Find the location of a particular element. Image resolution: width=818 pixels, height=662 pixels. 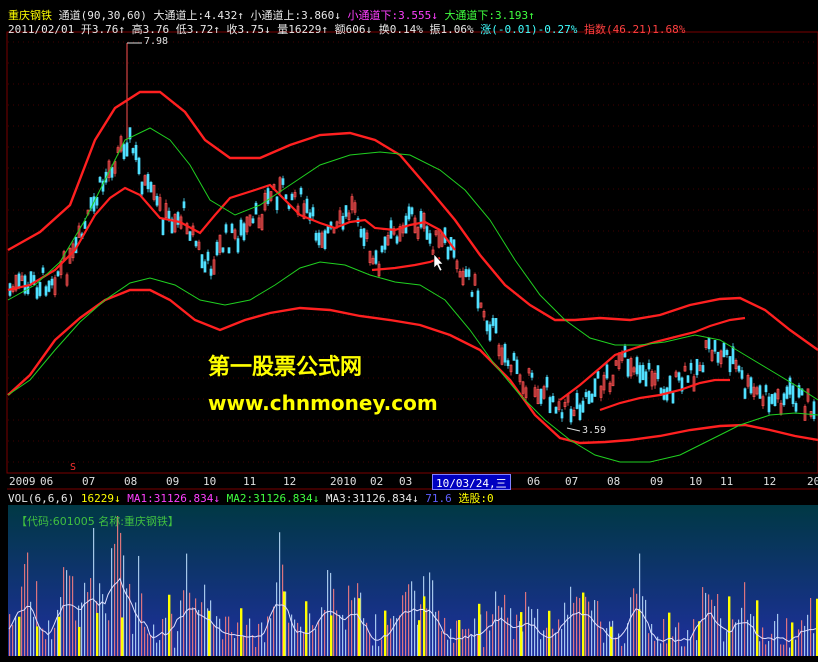

indicator-name: 通道(90,30,60) is located at coordinates (102, 15).